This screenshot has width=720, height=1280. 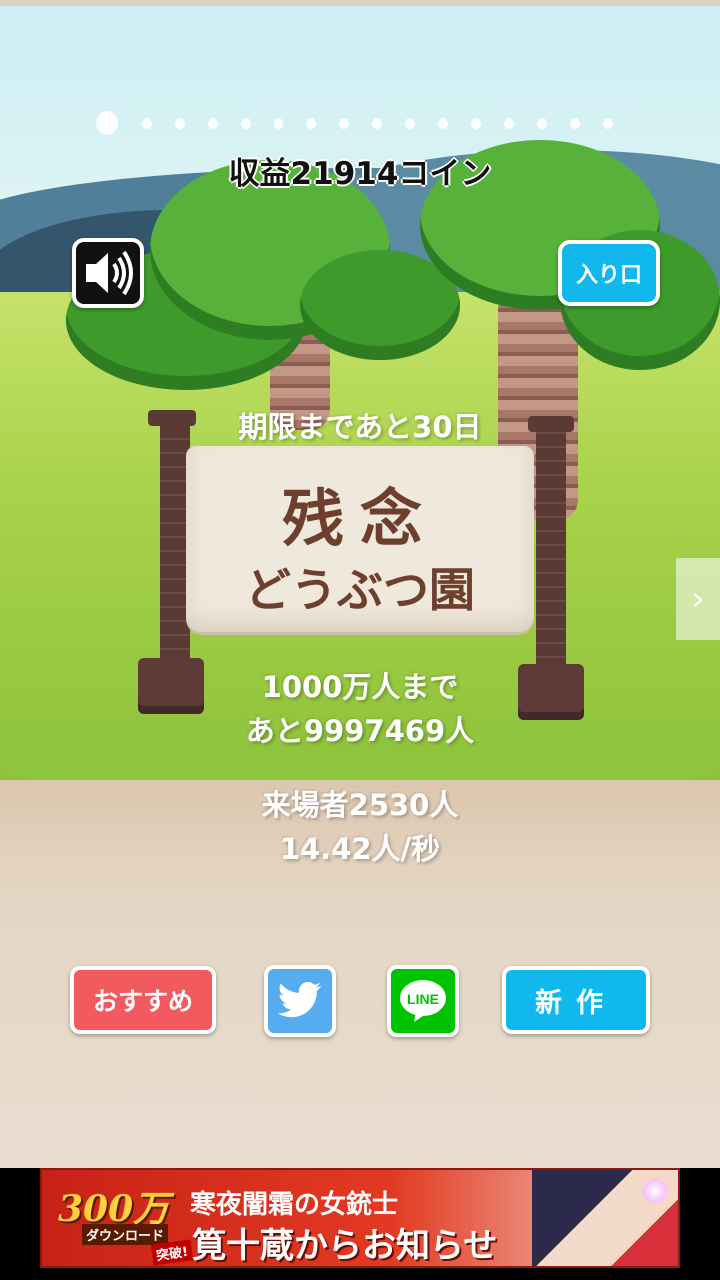 I want to click on speaker-icon, so click(x=109, y=273).